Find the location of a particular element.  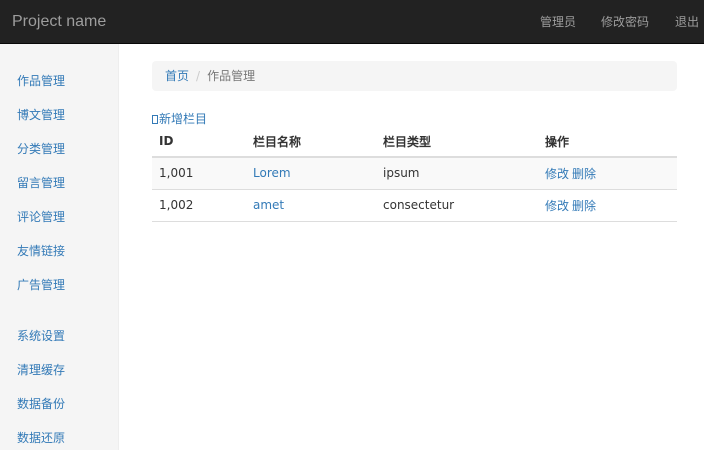

sidebar-item-data-backup: 数据备份 is located at coordinates (41, 403).